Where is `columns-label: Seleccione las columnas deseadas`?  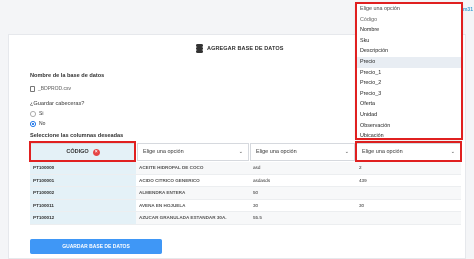
columns-label: Seleccione las columnas deseadas is located at coordinates (77, 136).